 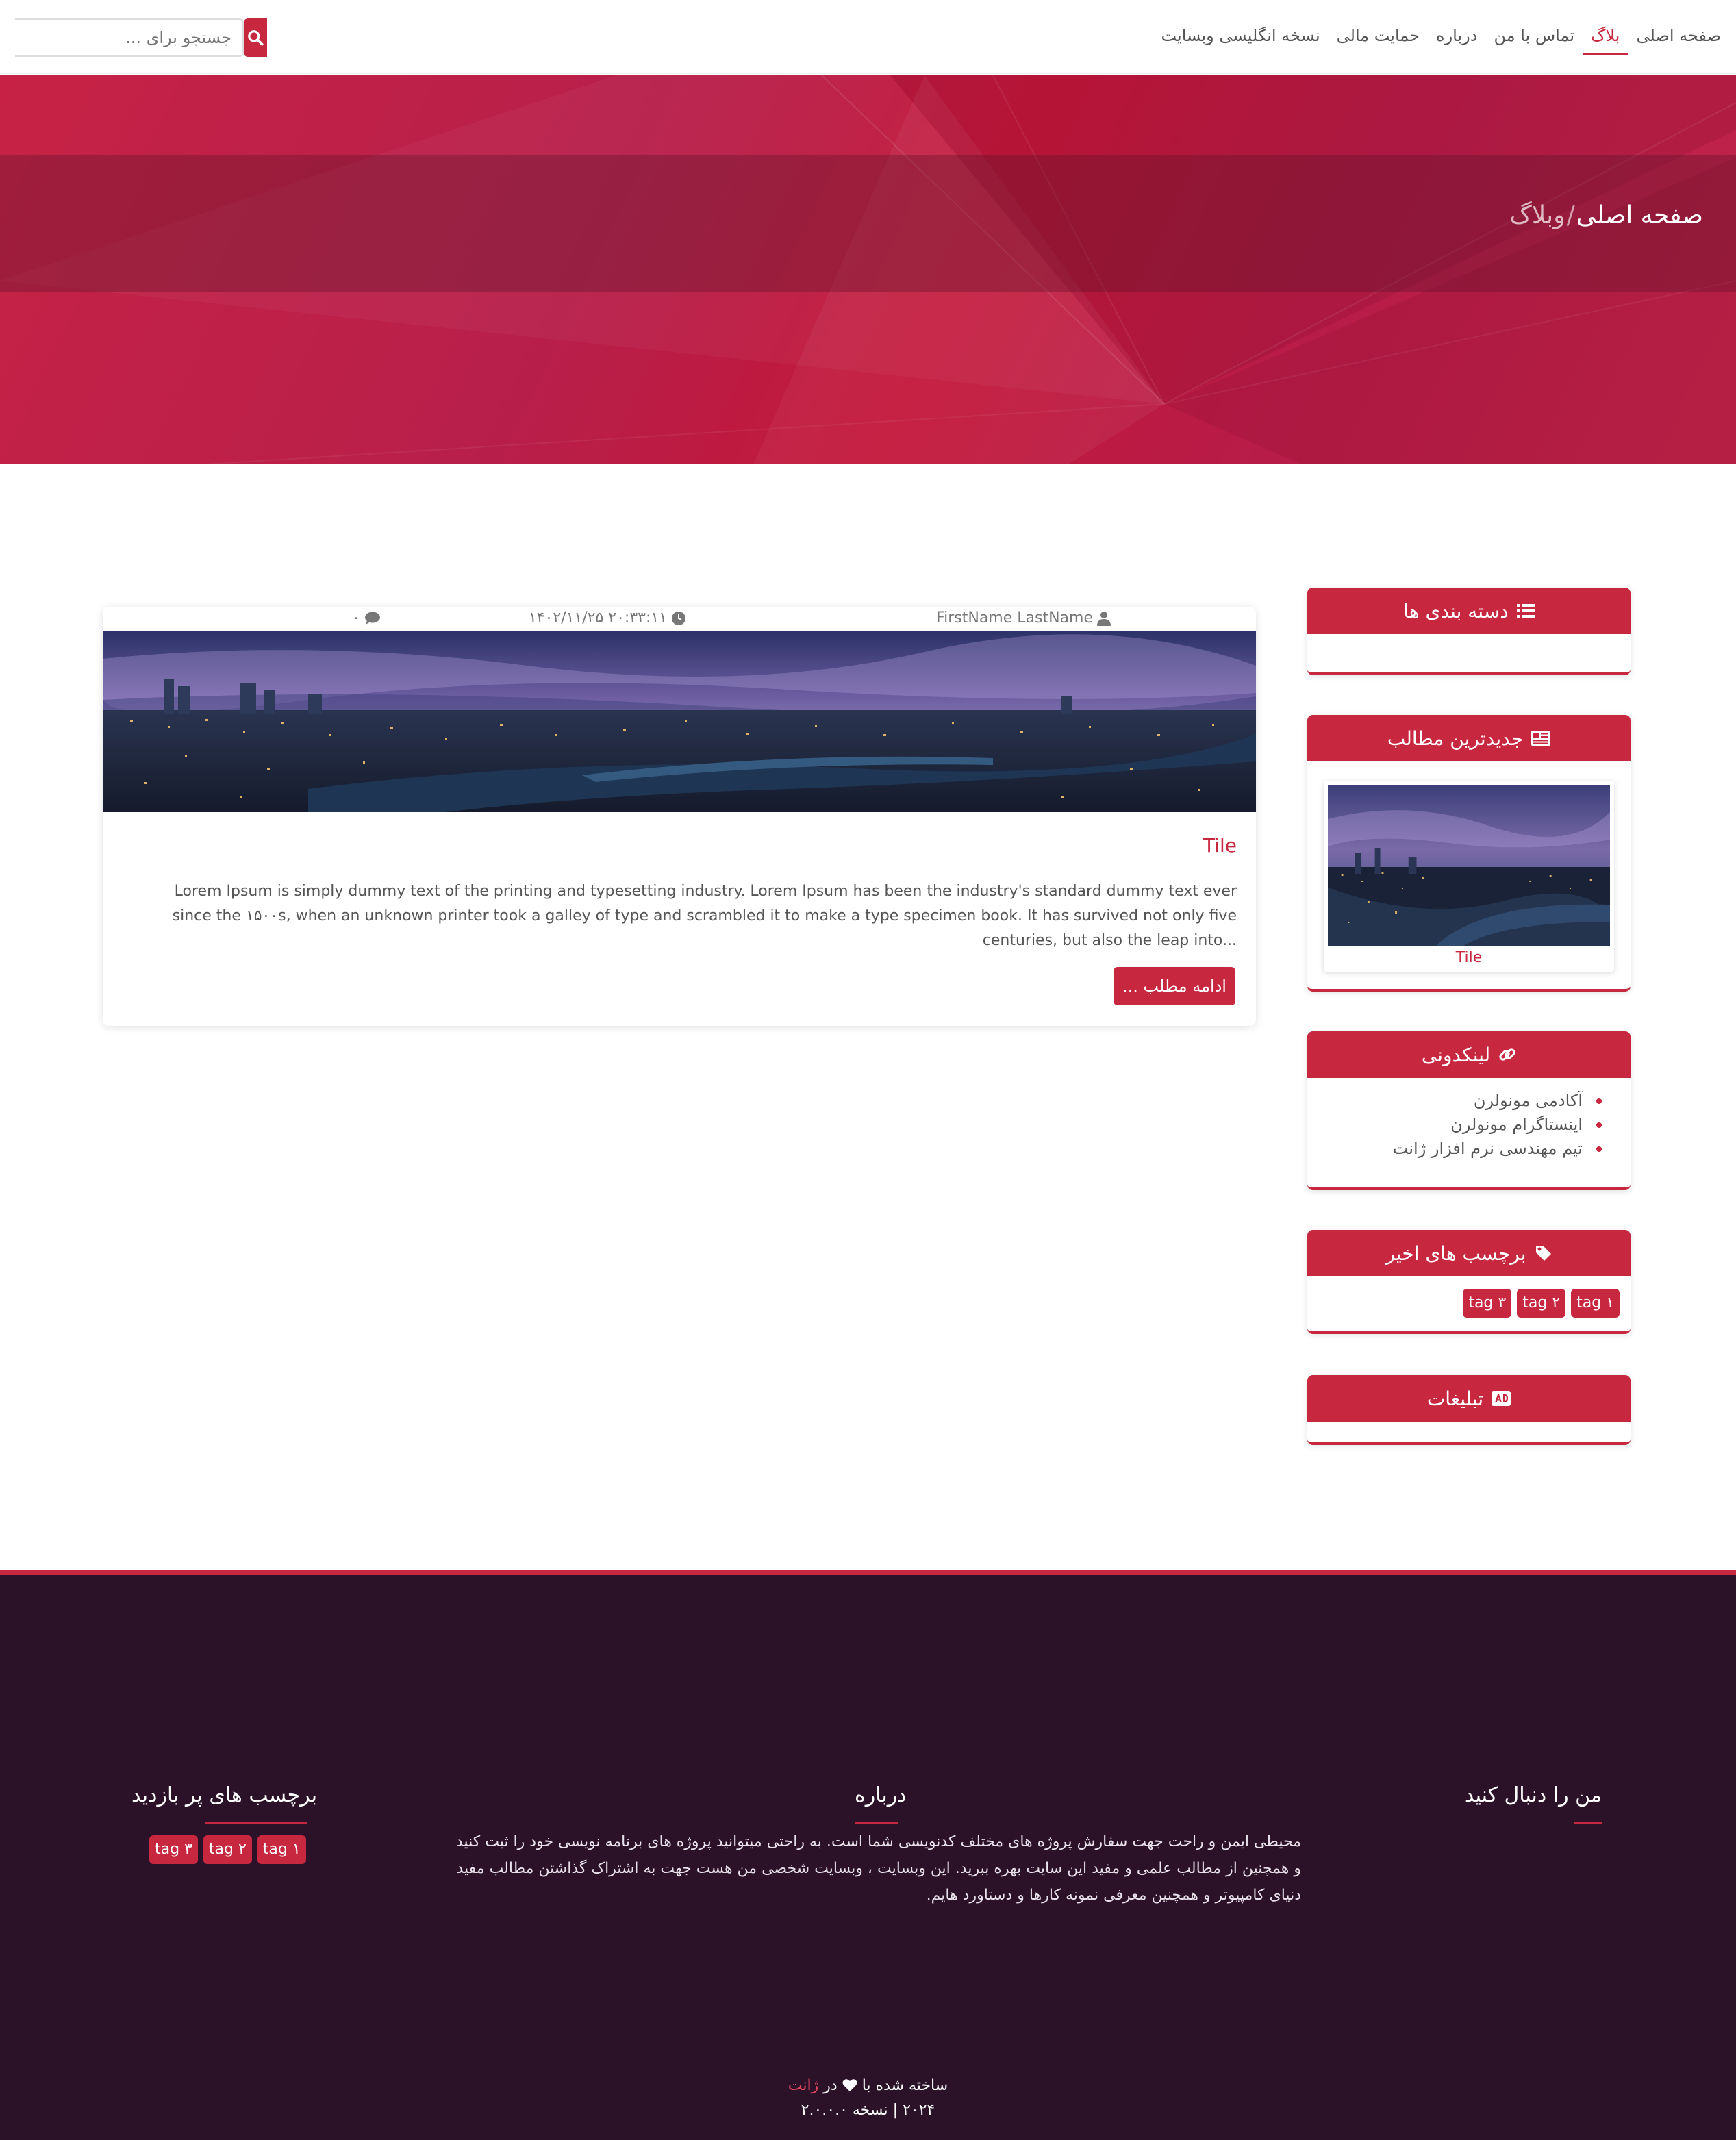 What do you see at coordinates (1455, 1253) in the screenshot?
I see `recent-tags-title: برچسب های اخیر` at bounding box center [1455, 1253].